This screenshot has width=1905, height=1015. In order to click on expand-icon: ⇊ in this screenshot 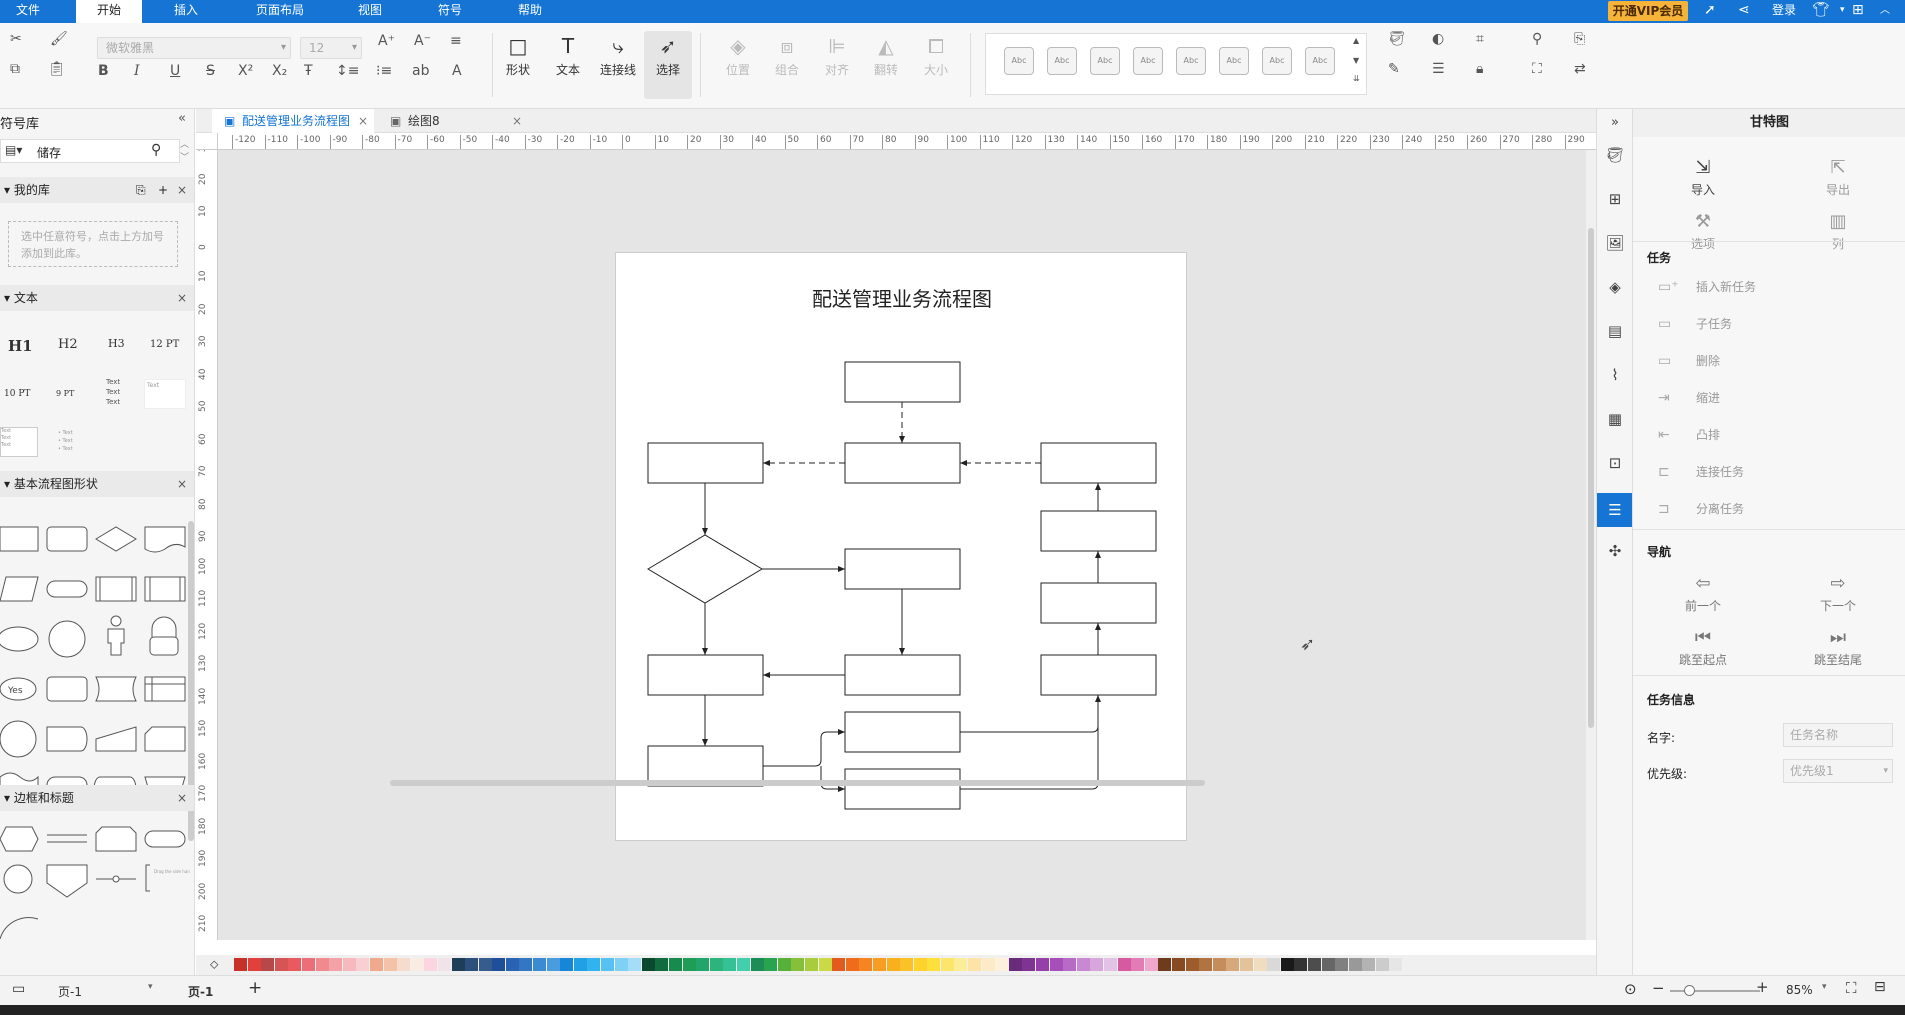, I will do `click(1356, 78)`.